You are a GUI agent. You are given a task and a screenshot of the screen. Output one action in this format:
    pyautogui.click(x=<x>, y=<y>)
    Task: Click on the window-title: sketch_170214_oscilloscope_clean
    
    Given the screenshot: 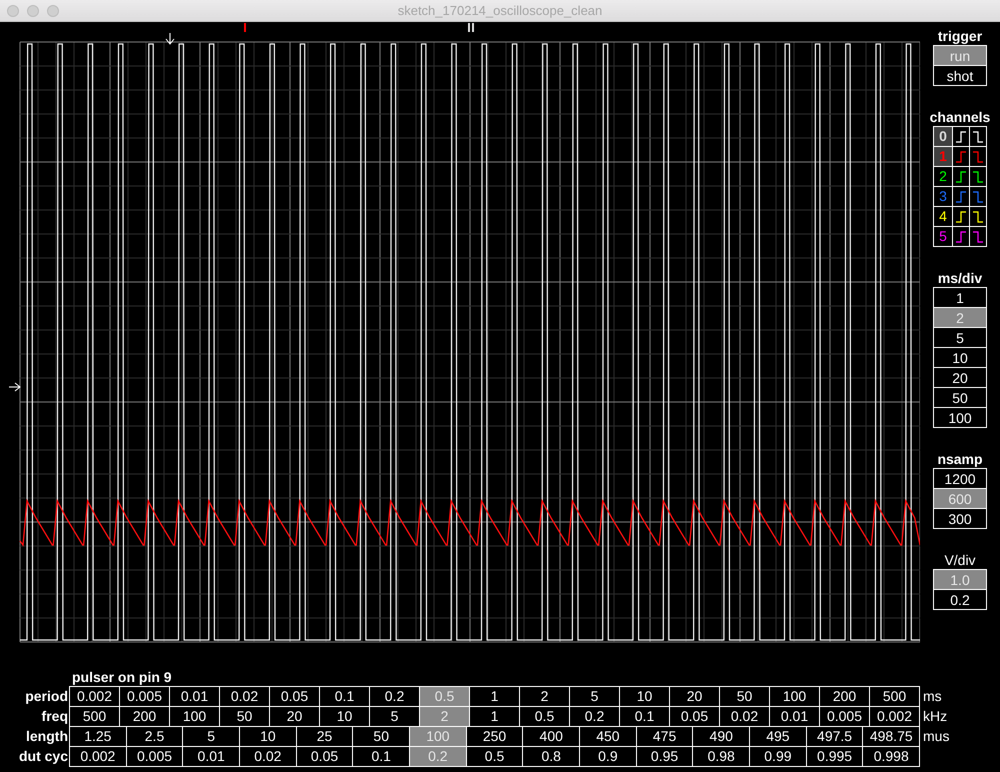 What is the action you would take?
    pyautogui.click(x=500, y=10)
    